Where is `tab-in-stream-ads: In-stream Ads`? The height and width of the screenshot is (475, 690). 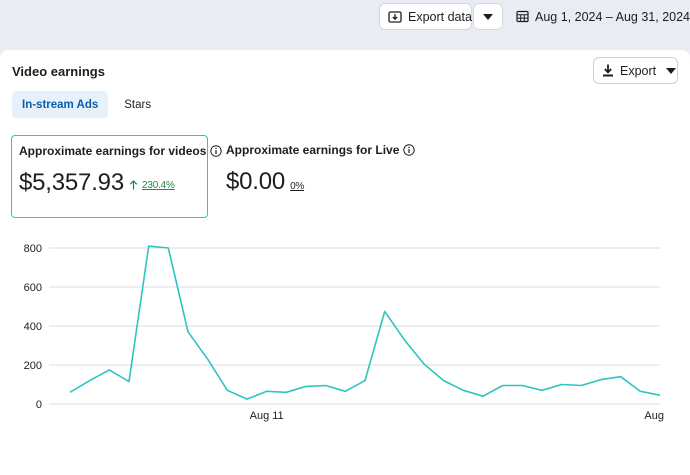 tab-in-stream-ads: In-stream Ads is located at coordinates (60, 104).